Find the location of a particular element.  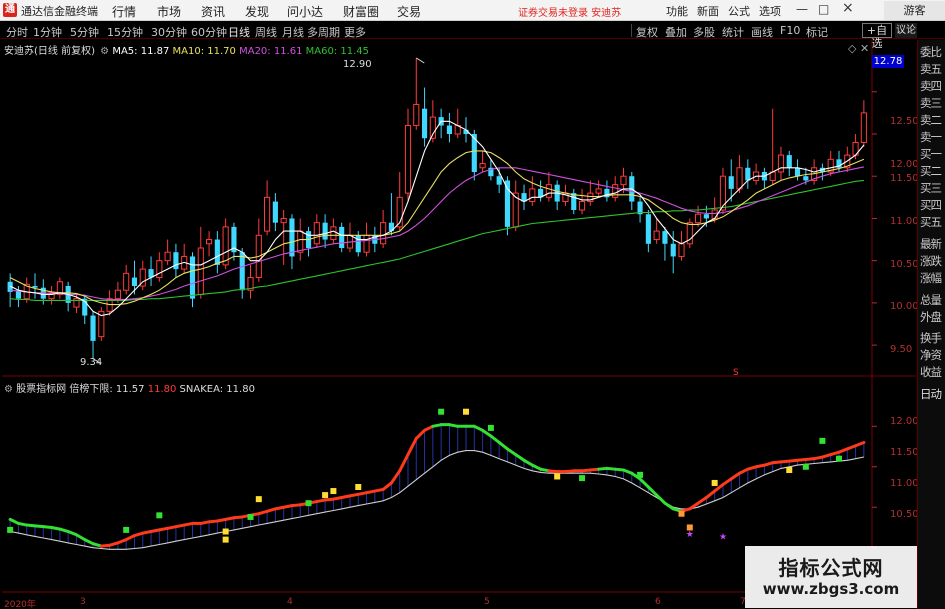

high-price-marker: 12.90 is located at coordinates (357, 64).